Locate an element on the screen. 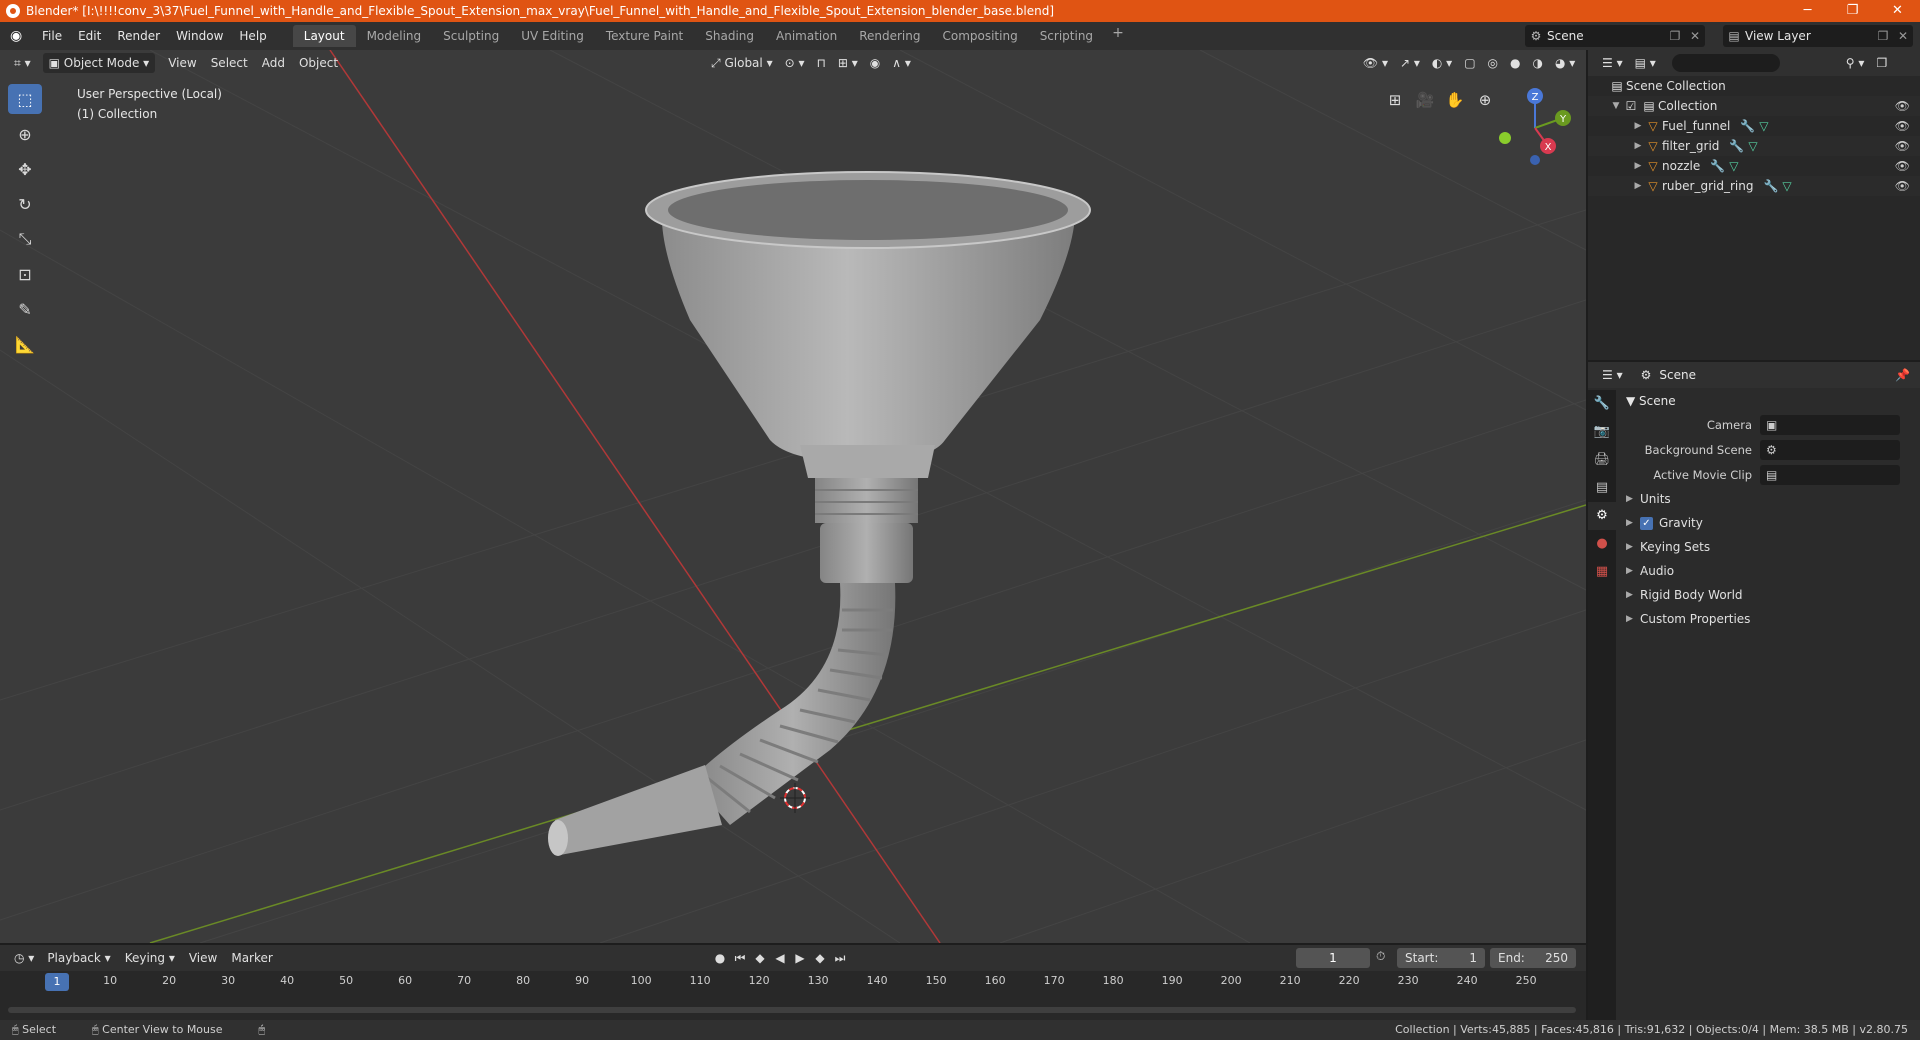 The image size is (1920, 1040). timeline-menu-playback: Playback ▾ is located at coordinates (78, 958).